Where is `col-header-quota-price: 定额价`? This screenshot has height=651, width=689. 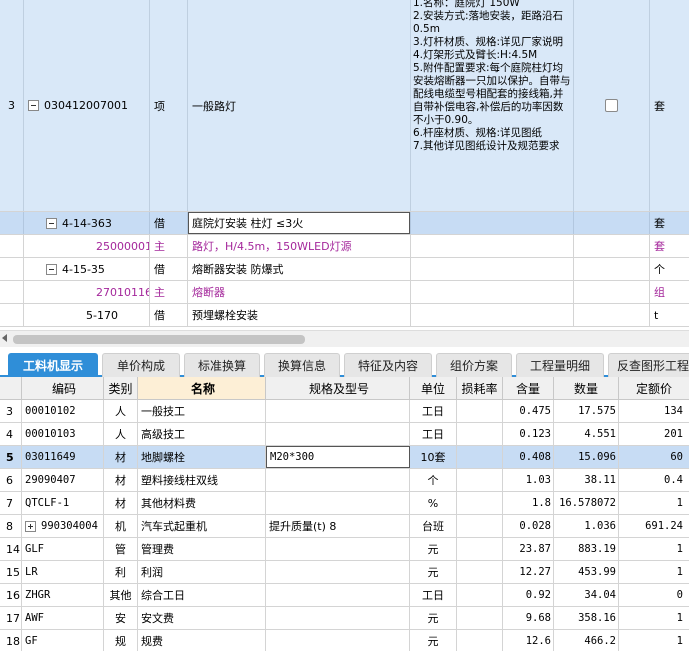
col-header-quota-price: 定额价 is located at coordinates (654, 388).